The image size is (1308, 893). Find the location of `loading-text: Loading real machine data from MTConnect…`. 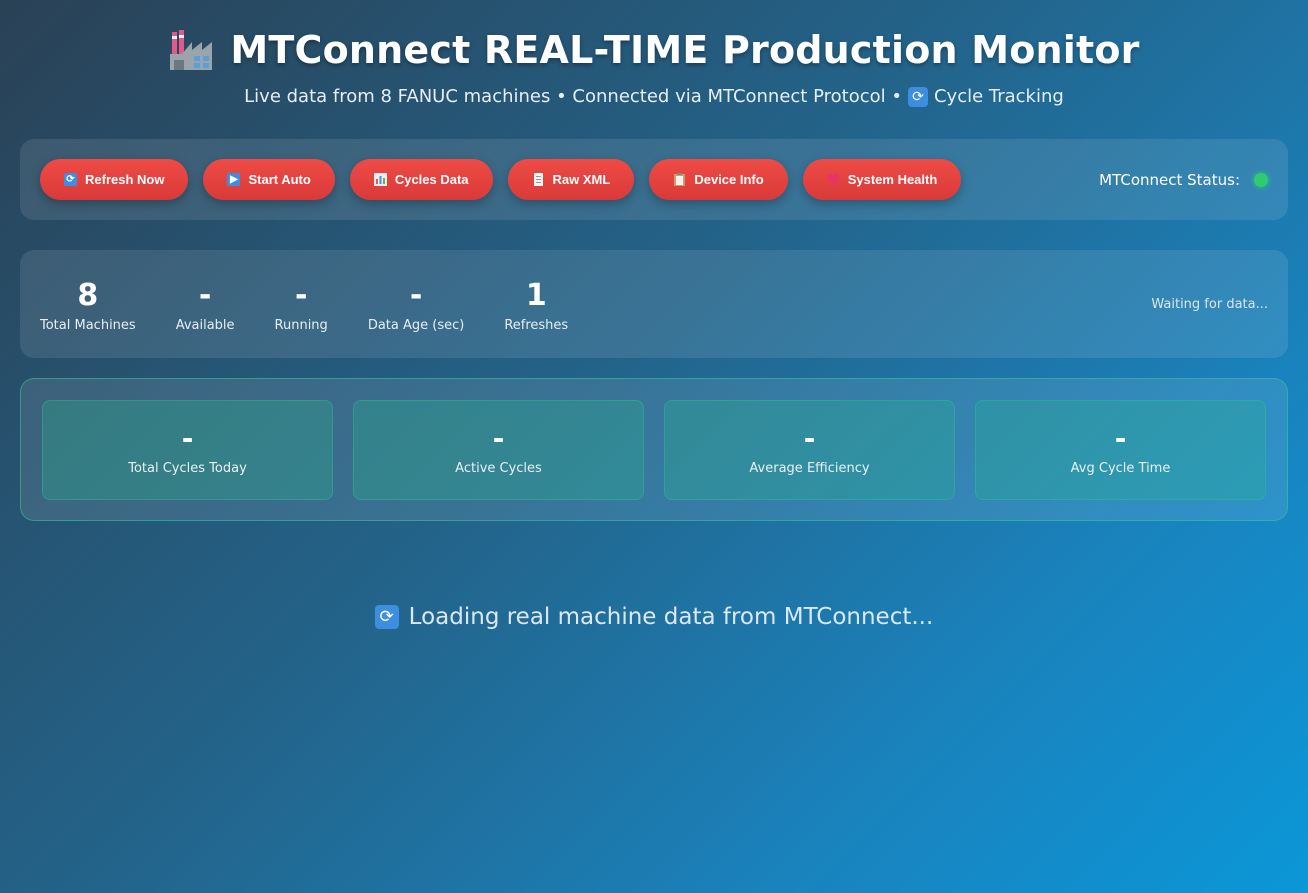

loading-text: Loading real machine data from MTConnect… is located at coordinates (671, 617).